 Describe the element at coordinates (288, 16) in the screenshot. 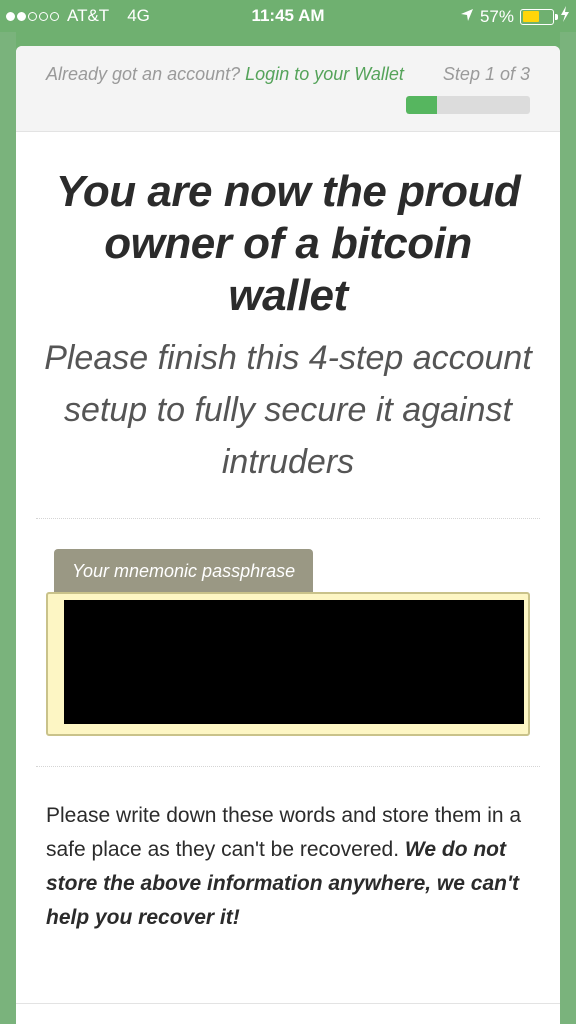

I see `status-bar: AT&T 4G 11:45 AM 57%` at that location.